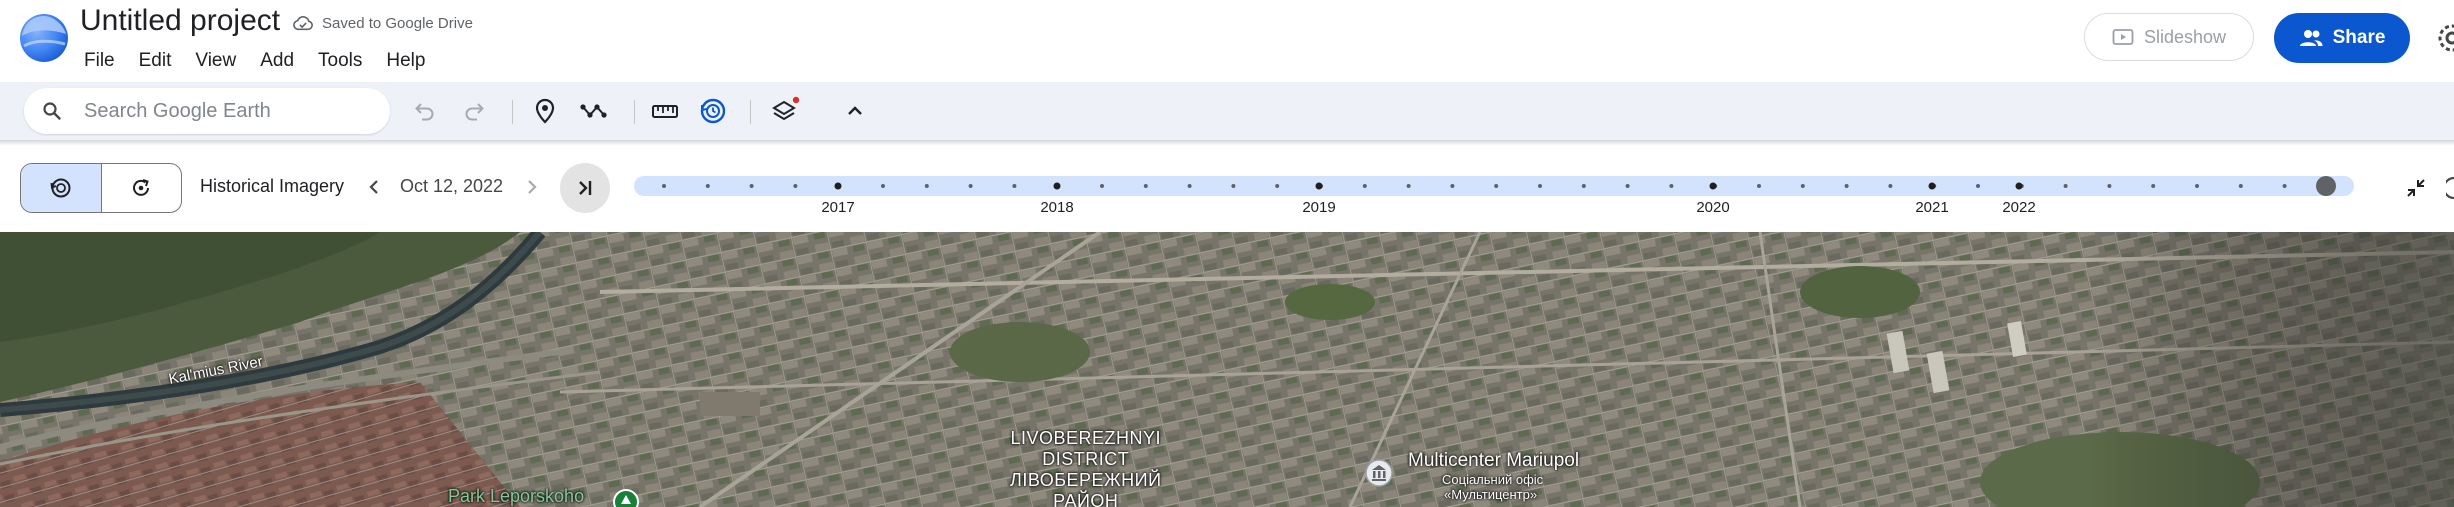  I want to click on draw-path-button, so click(595, 111).